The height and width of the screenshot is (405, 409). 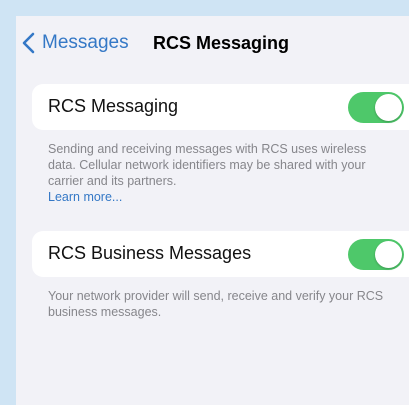 I want to click on rcs-messaging-toggle, so click(x=376, y=107).